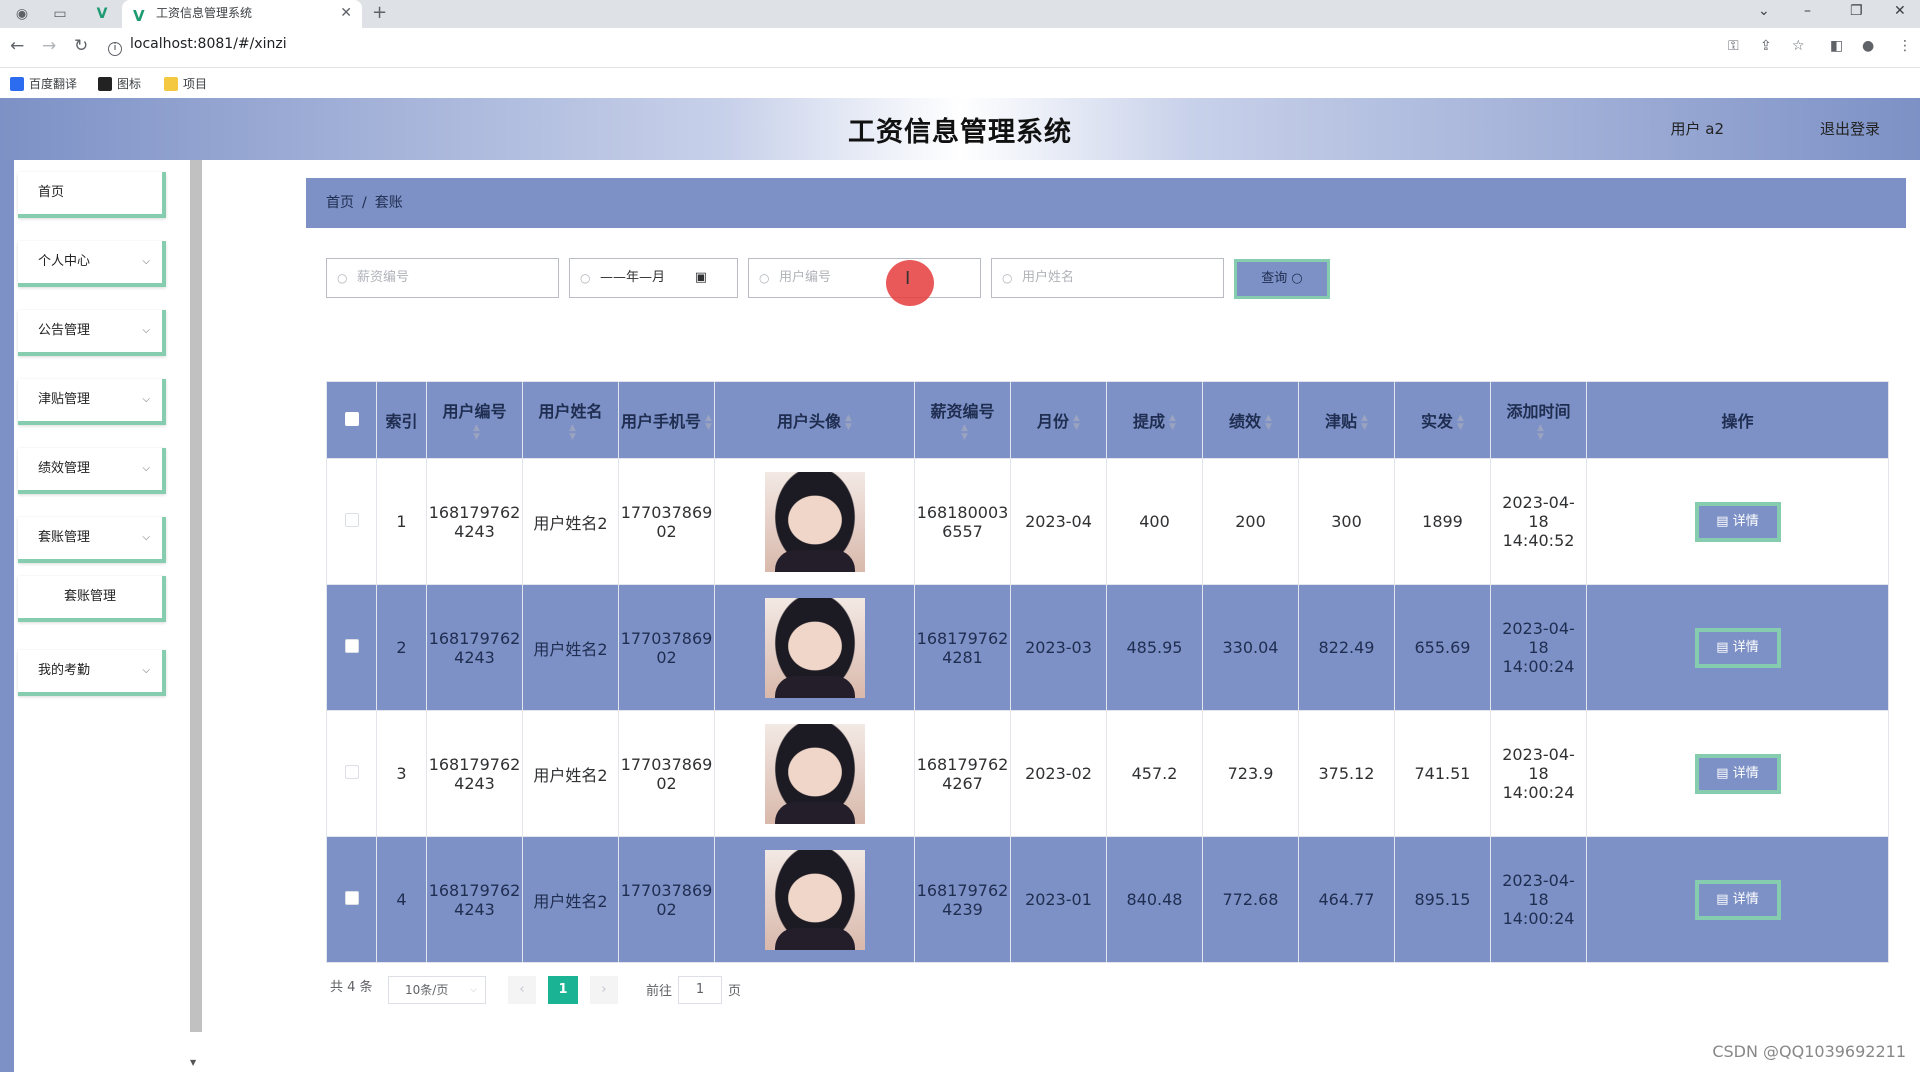 This screenshot has height=1072, width=1920. What do you see at coordinates (570, 420) in the screenshot?
I see `col-user-name: 用户姓名 ▲ ▼` at bounding box center [570, 420].